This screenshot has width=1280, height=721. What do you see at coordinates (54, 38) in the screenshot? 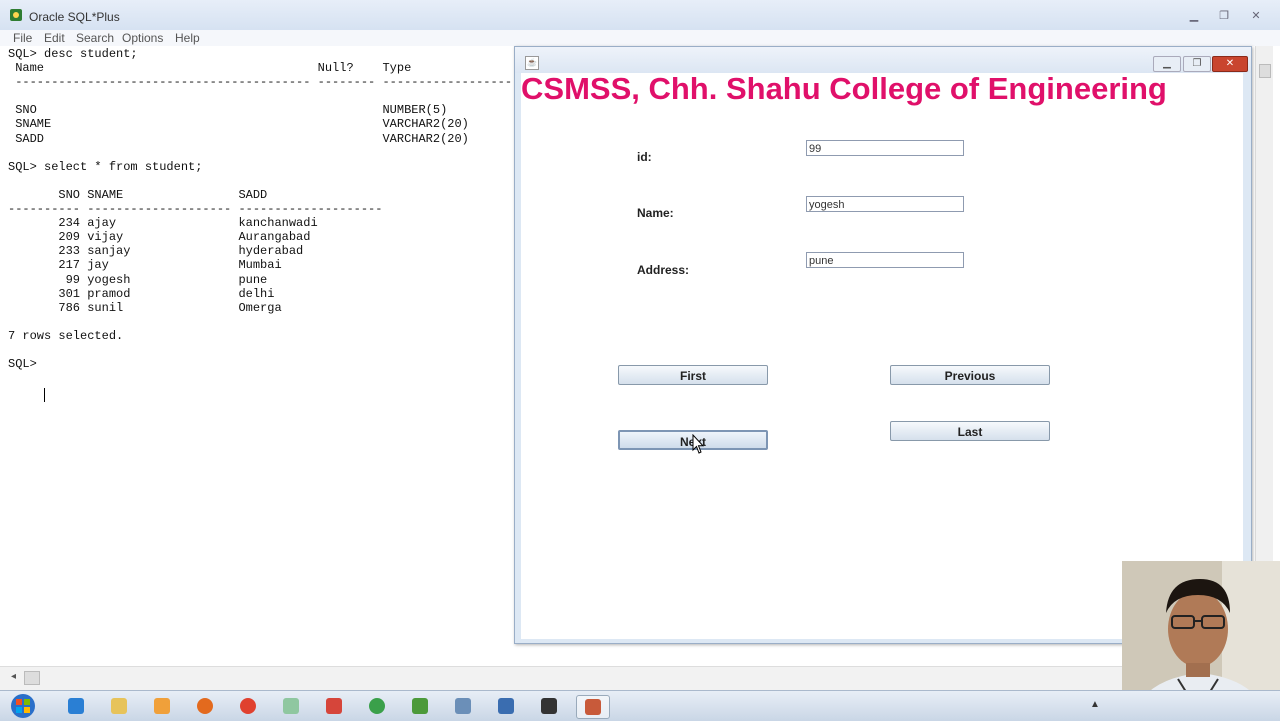
I see `menu-edit: Edit` at bounding box center [54, 38].